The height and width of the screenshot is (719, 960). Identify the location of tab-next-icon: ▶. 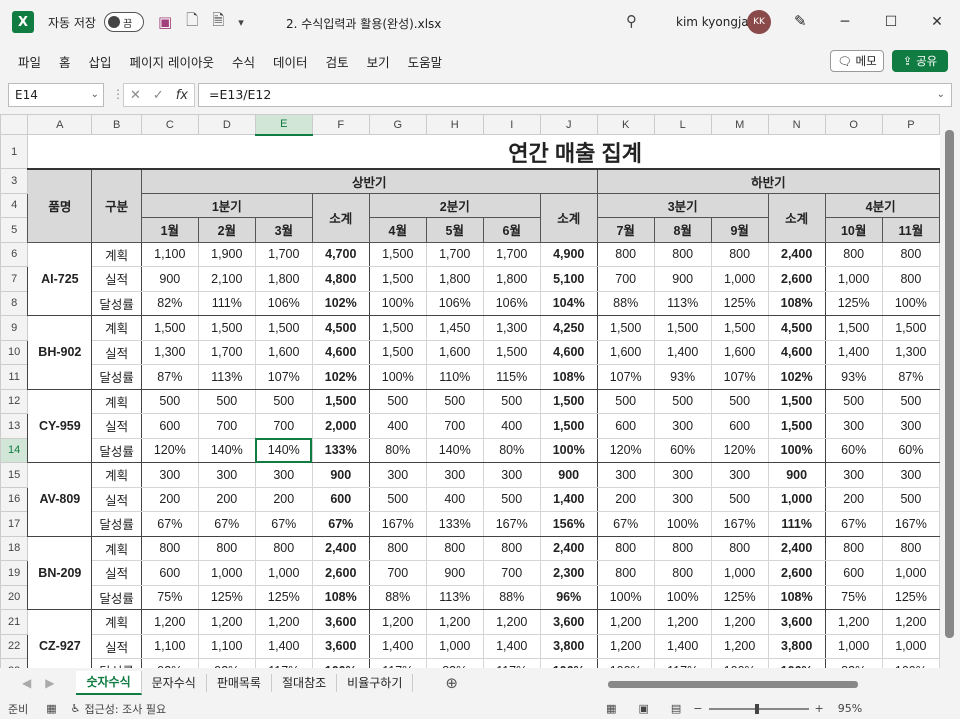
(49, 683).